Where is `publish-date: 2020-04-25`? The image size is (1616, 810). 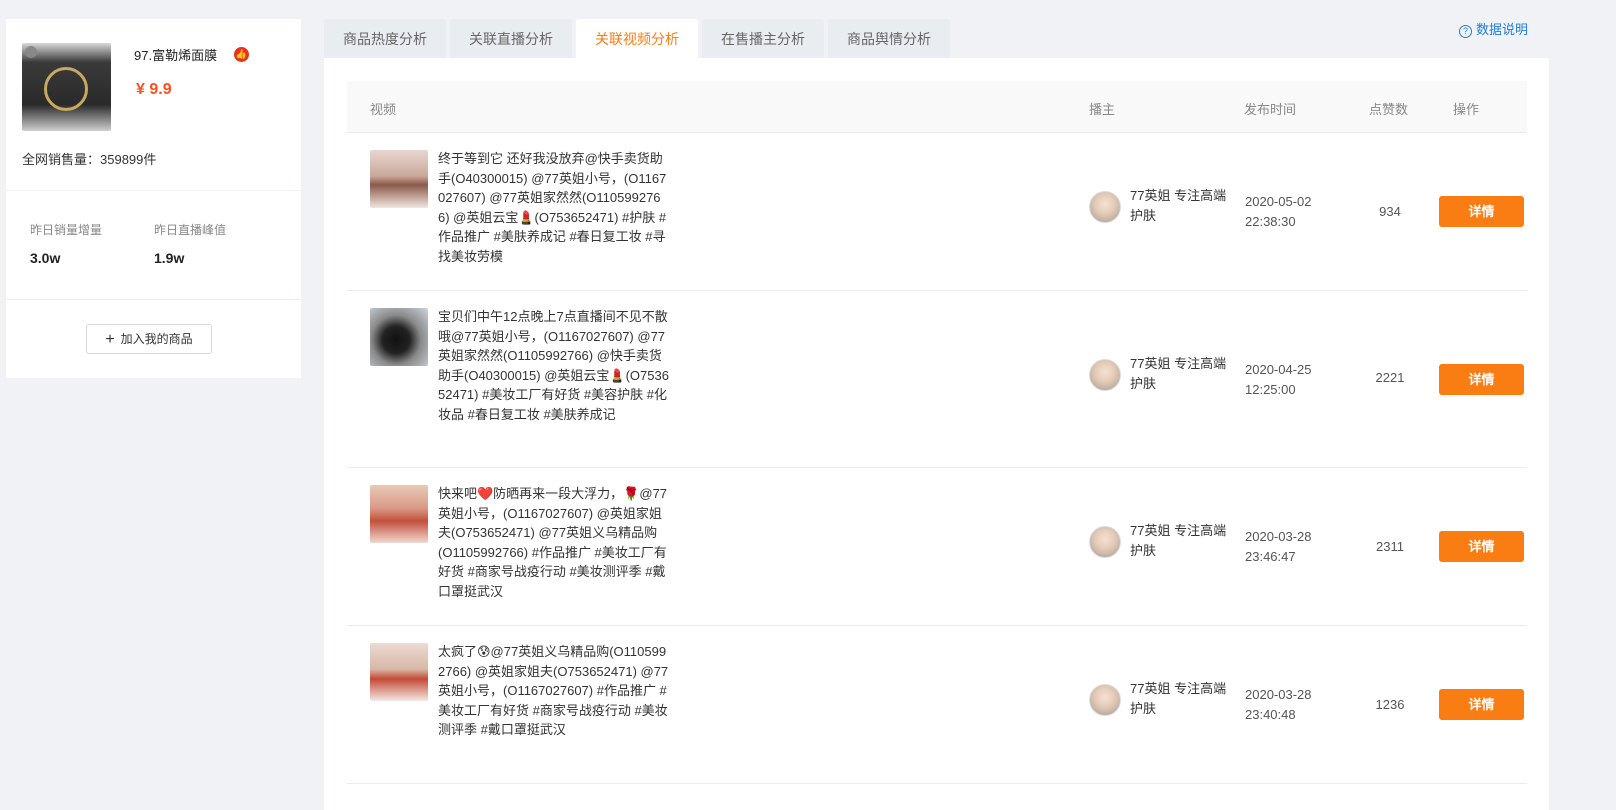
publish-date: 2020-04-25 is located at coordinates (1278, 369).